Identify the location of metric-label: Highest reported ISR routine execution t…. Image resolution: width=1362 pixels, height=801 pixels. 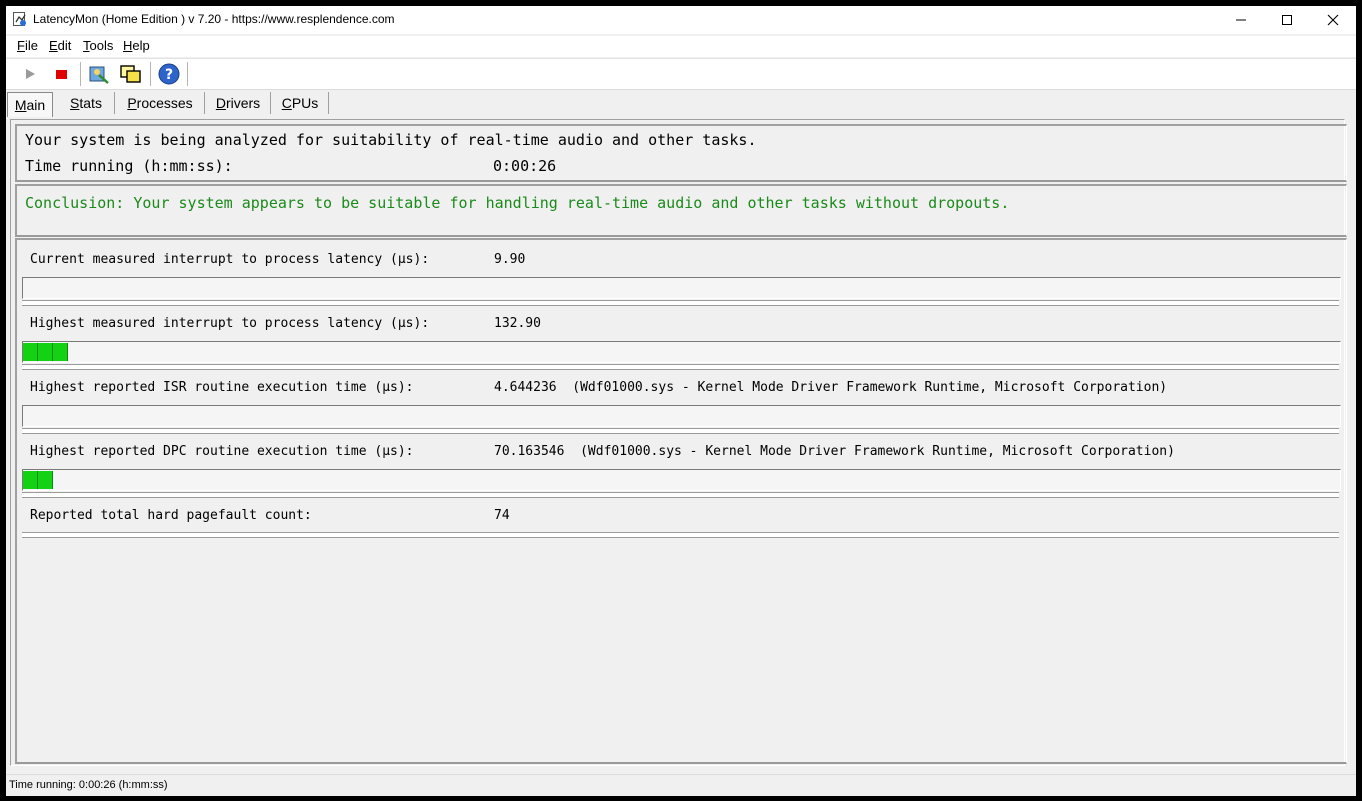
(222, 387).